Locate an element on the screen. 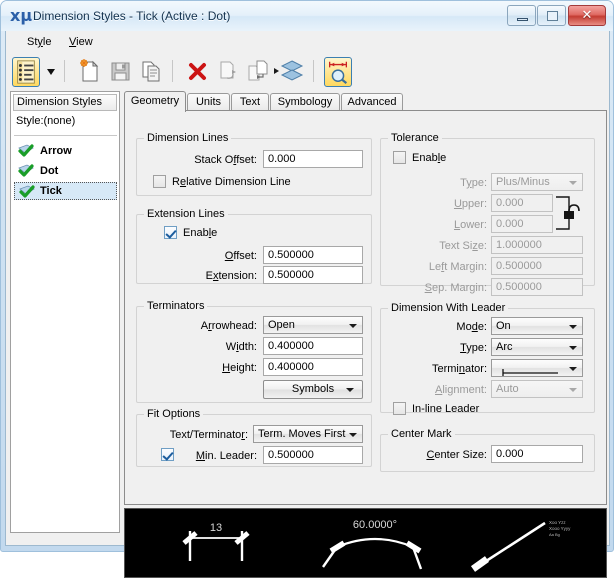 The height and width of the screenshot is (578, 614). red-x-delete-icon is located at coordinates (197, 71).